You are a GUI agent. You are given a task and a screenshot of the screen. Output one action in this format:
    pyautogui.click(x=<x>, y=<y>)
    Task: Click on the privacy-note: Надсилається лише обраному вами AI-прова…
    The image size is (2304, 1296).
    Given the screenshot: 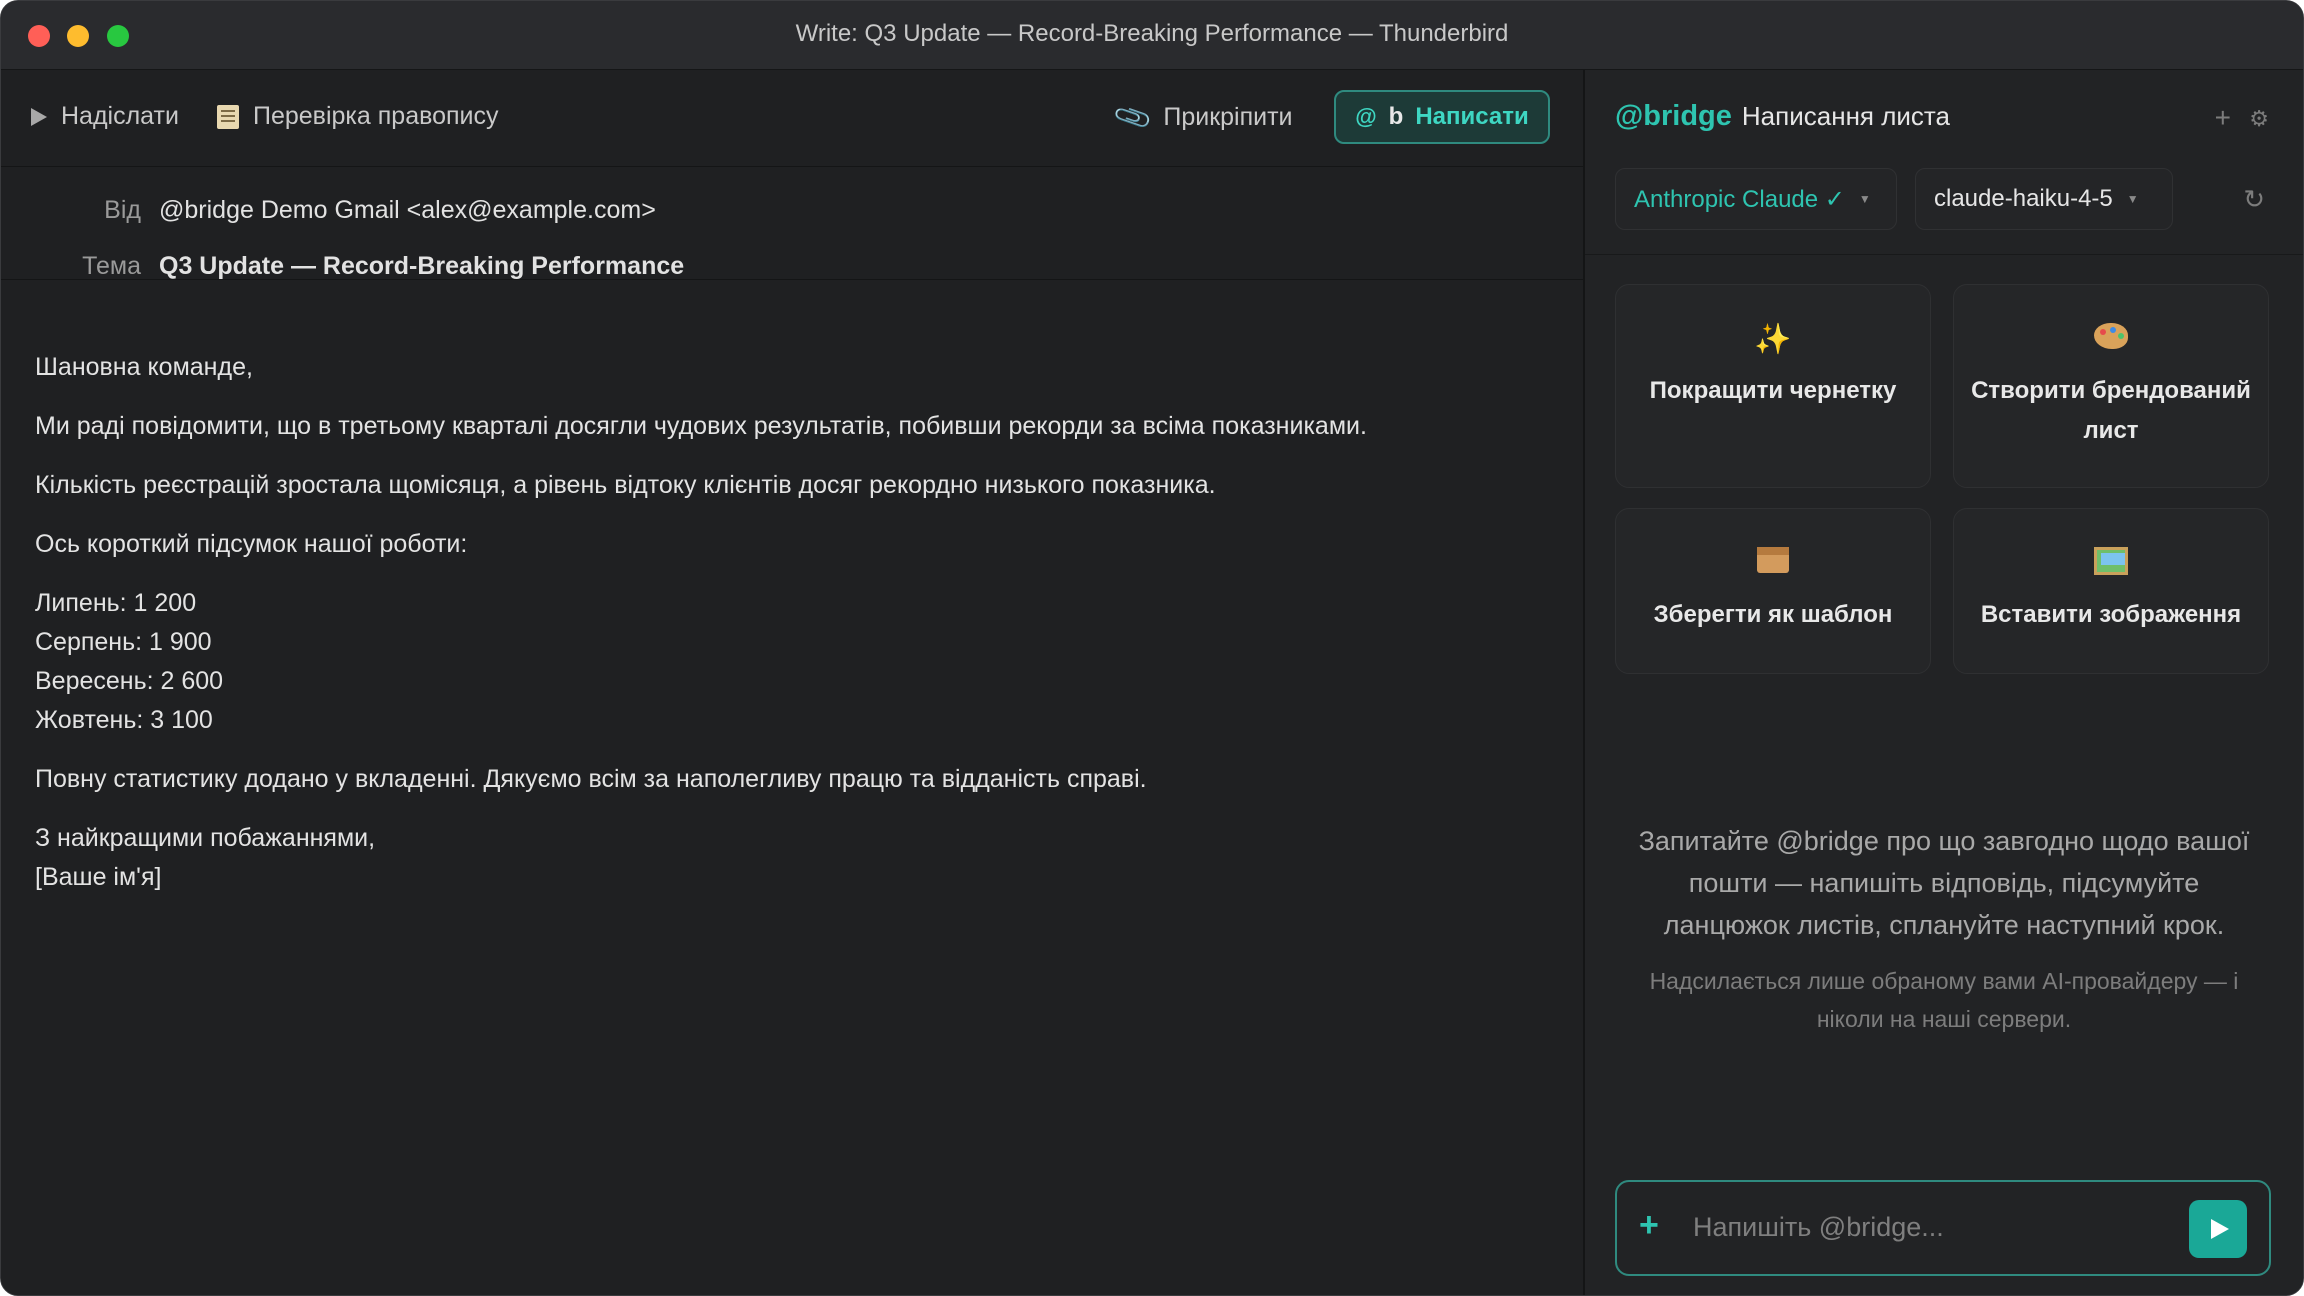 What is the action you would take?
    pyautogui.click(x=1944, y=1000)
    